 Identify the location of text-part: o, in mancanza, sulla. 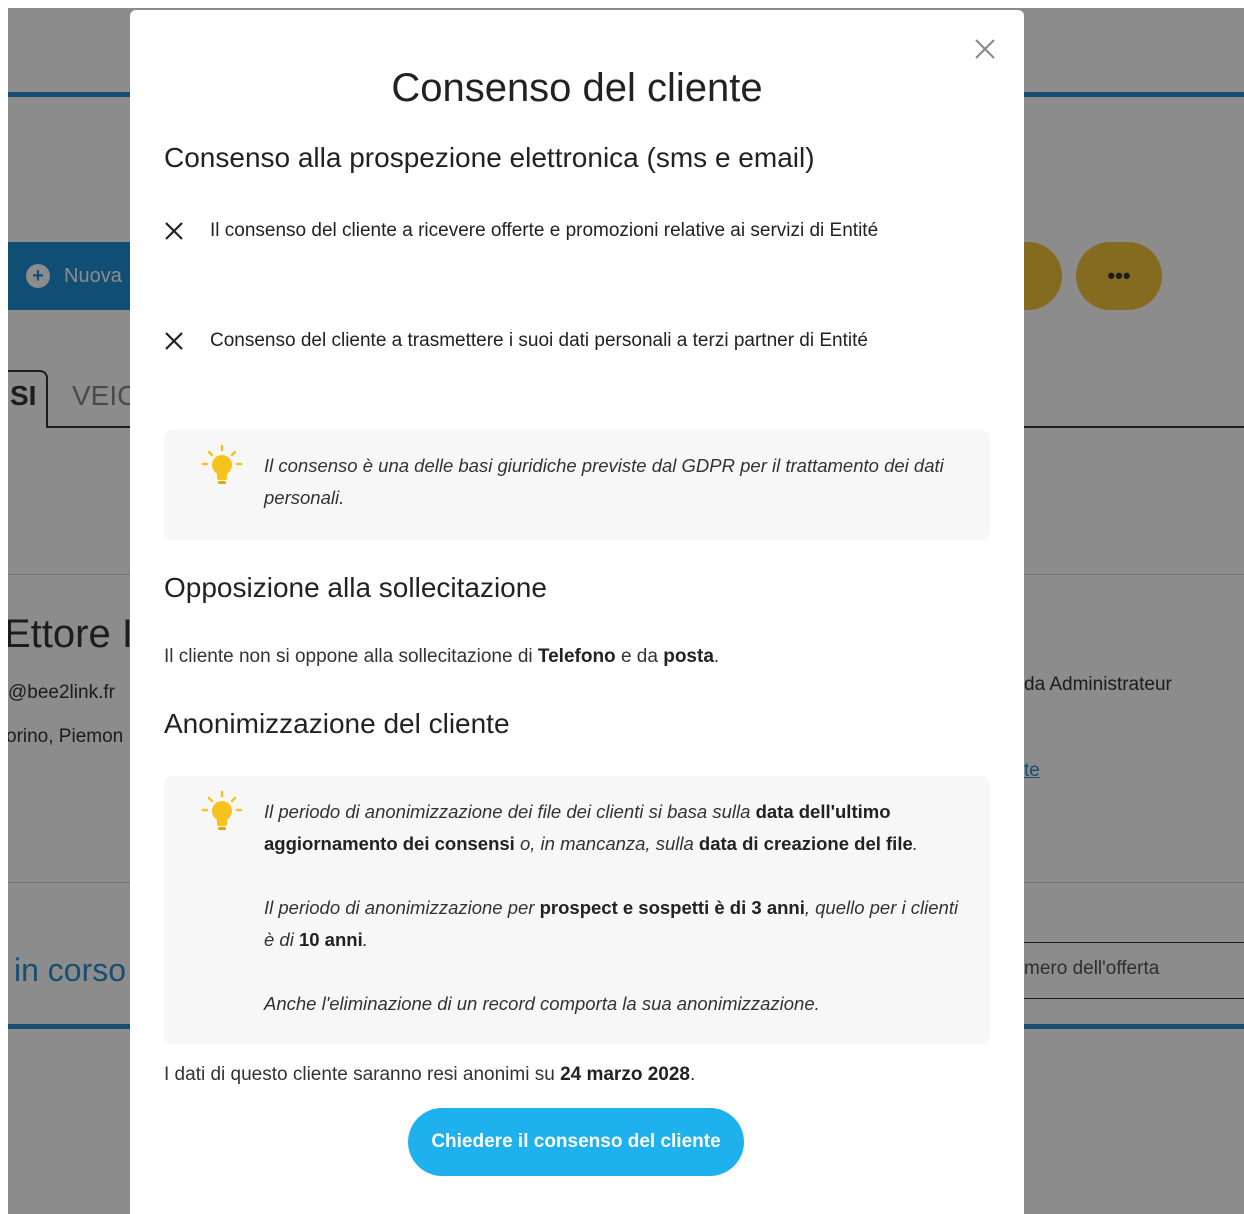
(606, 843).